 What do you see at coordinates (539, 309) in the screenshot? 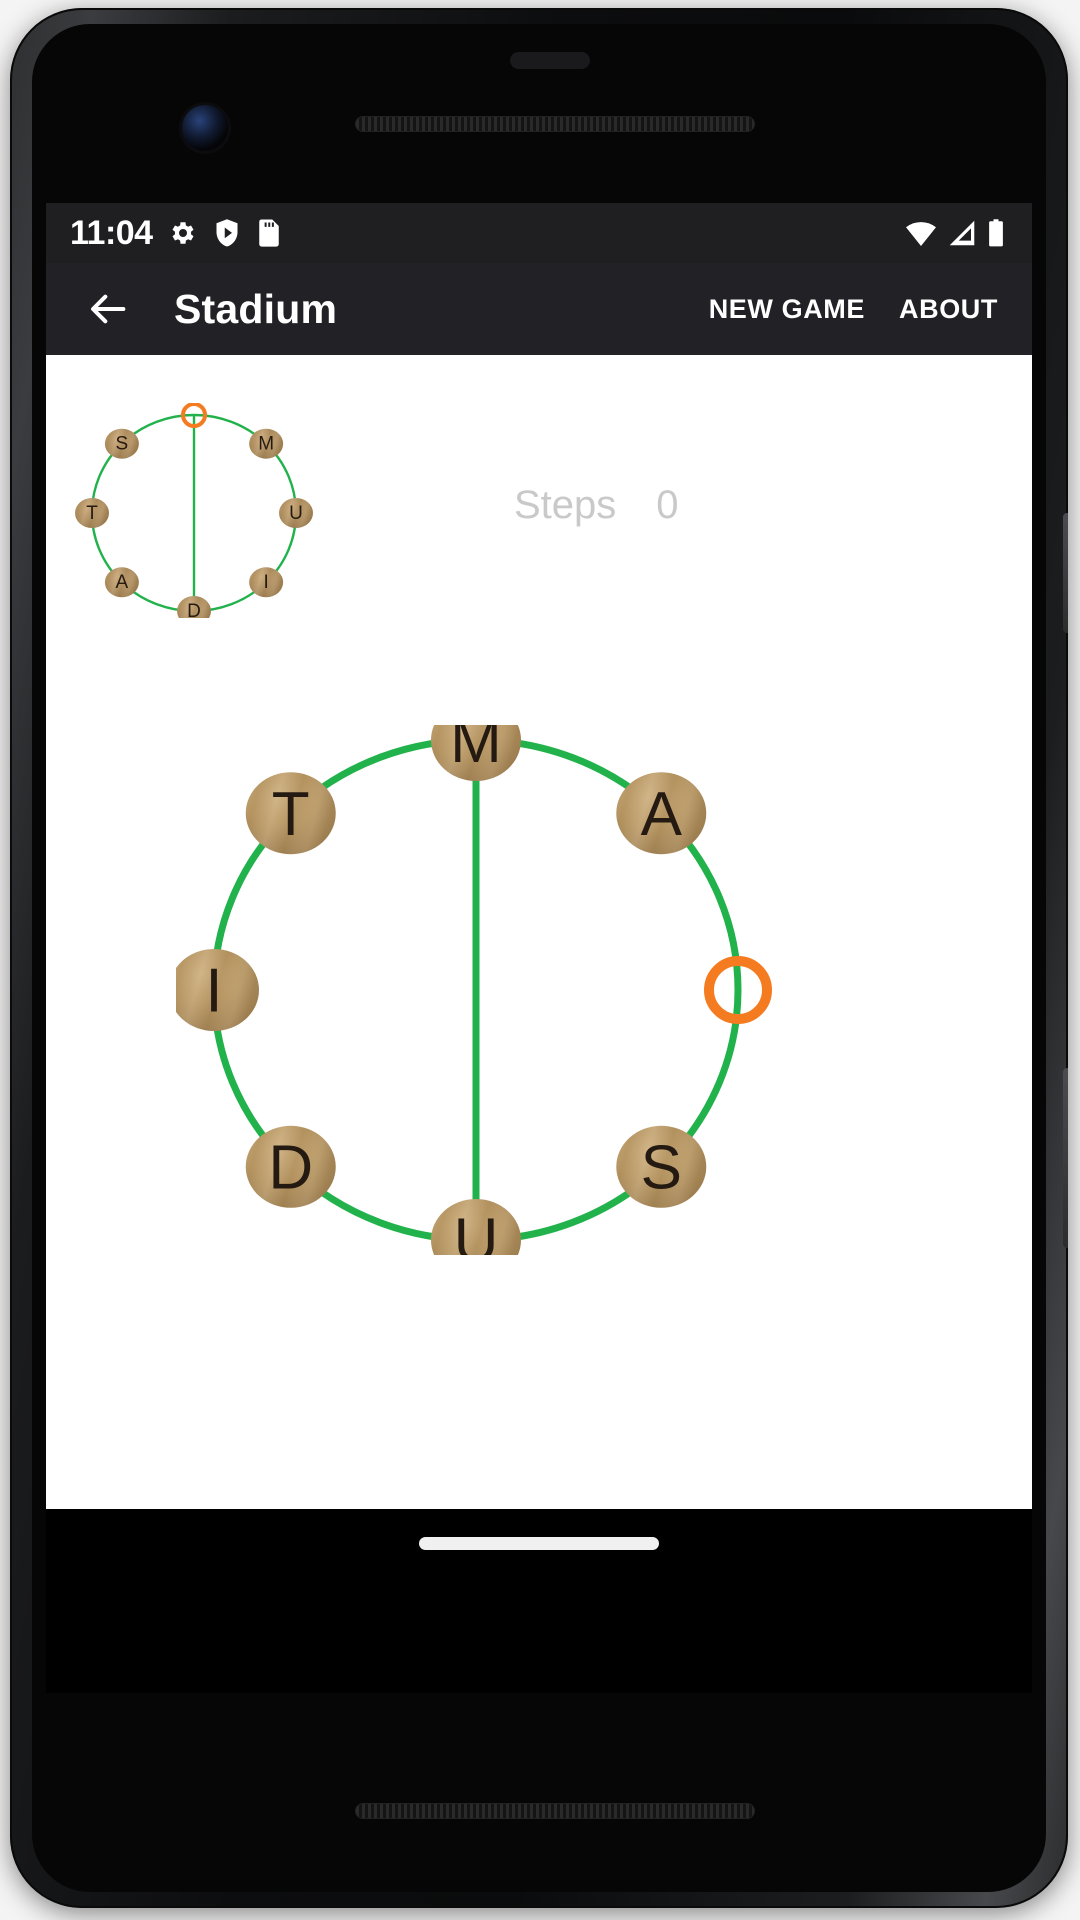
I see `app-bar: Stadium NEW GAME ABOUT` at bounding box center [539, 309].